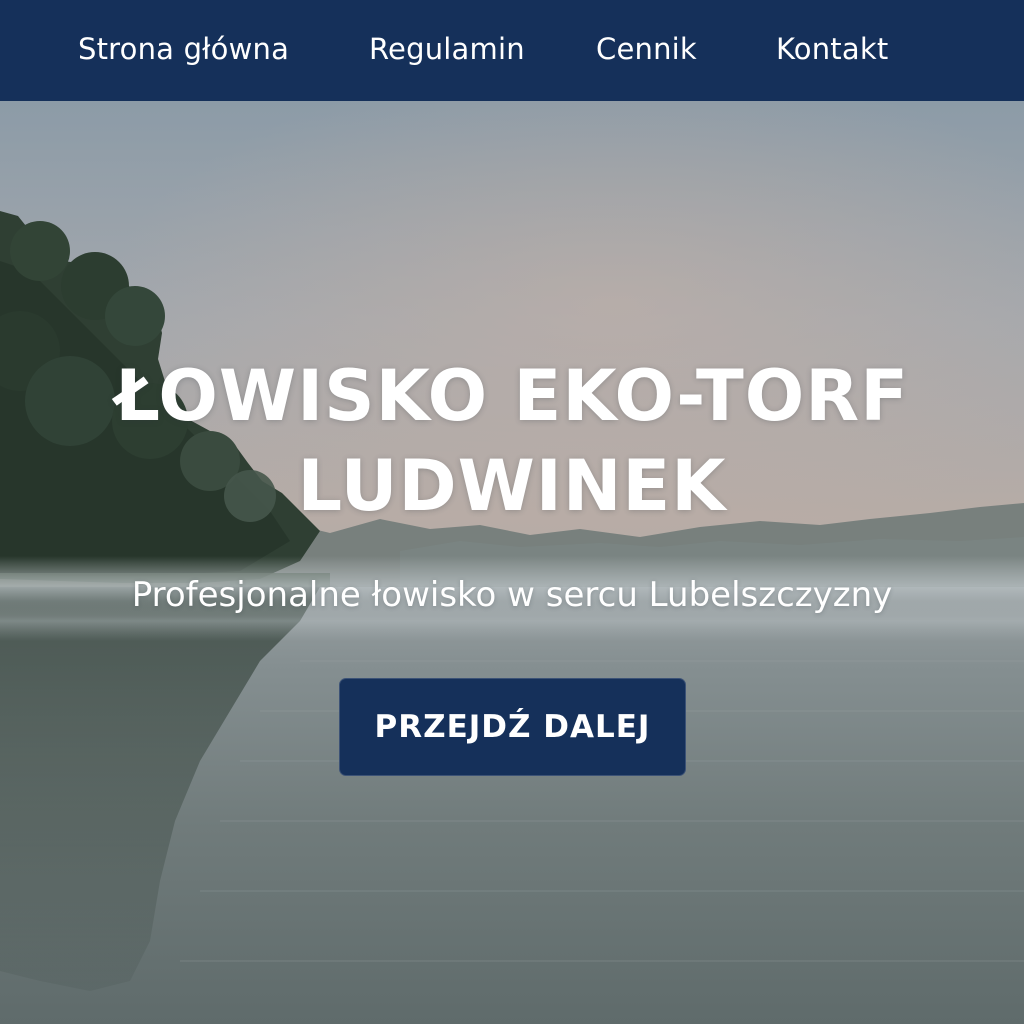  I want to click on continue-button-label: PRZEJDŹ DALEJ, so click(512, 727).